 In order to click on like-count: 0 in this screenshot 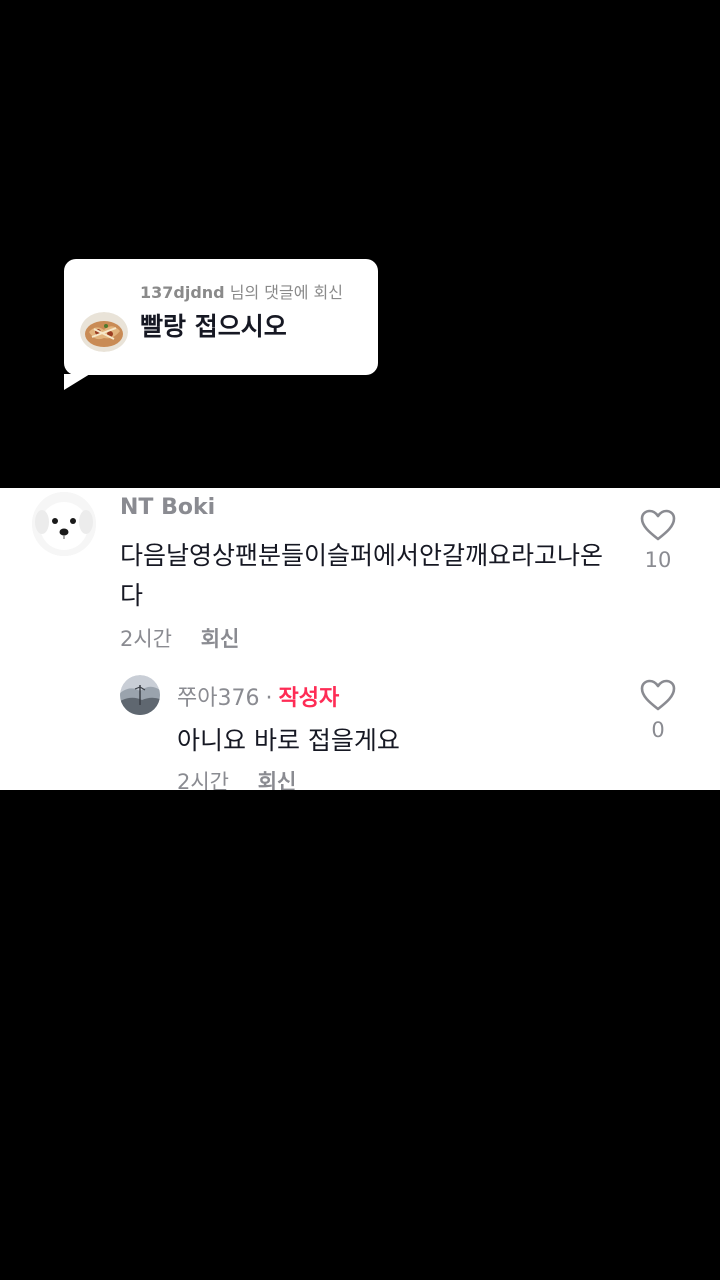, I will do `click(658, 730)`.